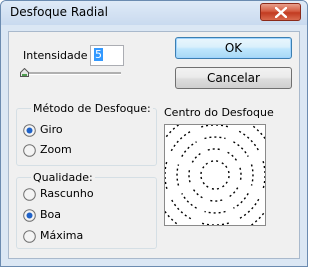 Image resolution: width=320 pixels, height=267 pixels. I want to click on radio-zoom-label: Zoom, so click(56, 149).